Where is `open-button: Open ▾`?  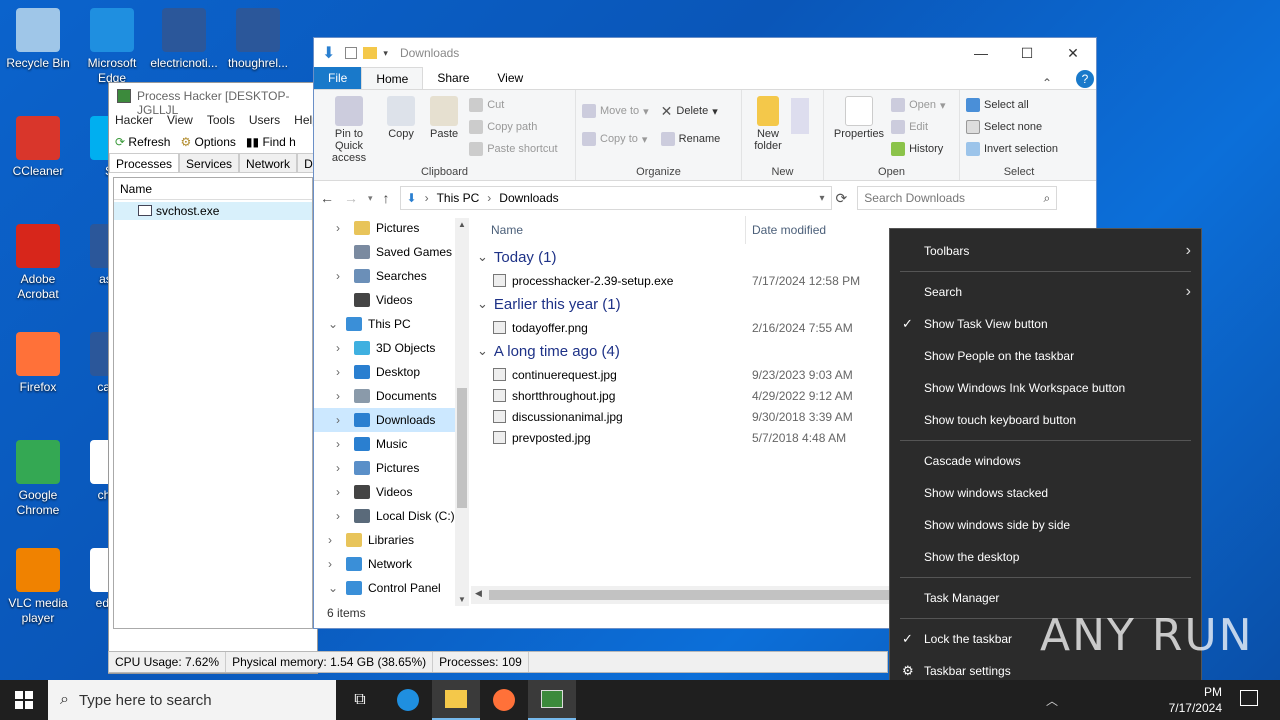 open-button: Open ▾ is located at coordinates (918, 105).